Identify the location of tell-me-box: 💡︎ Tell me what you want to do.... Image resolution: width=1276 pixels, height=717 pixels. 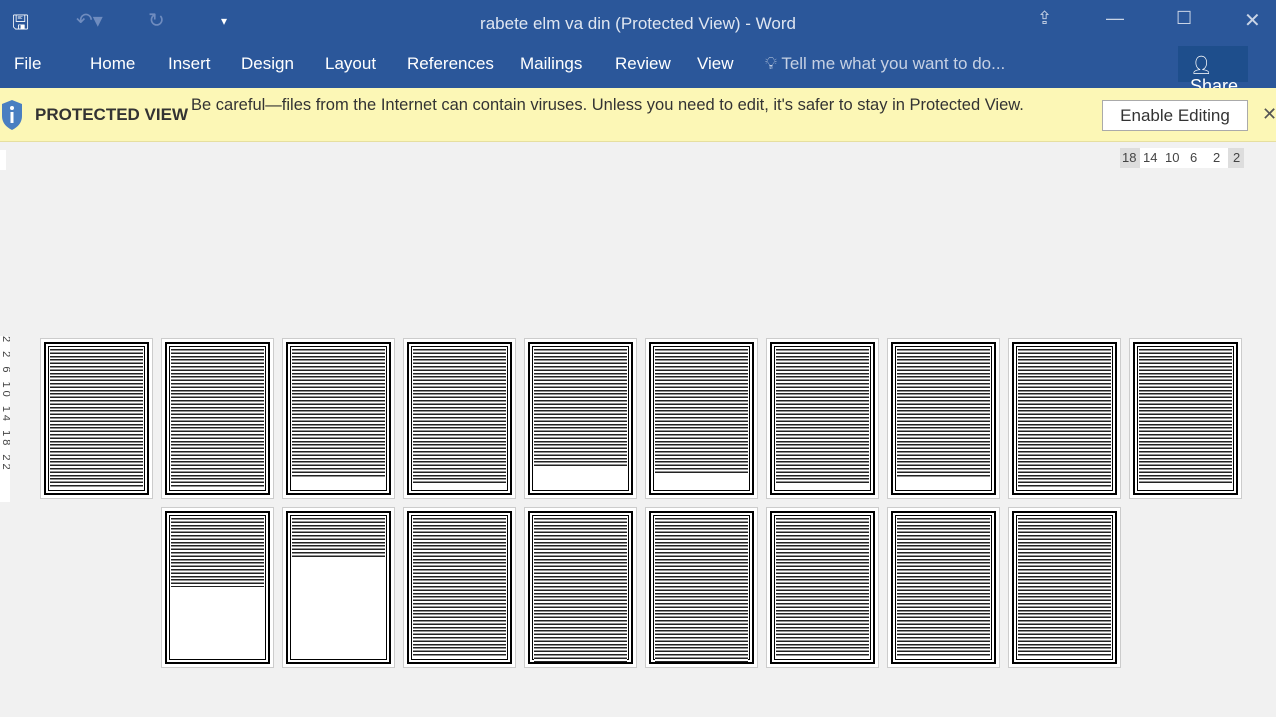
(885, 64).